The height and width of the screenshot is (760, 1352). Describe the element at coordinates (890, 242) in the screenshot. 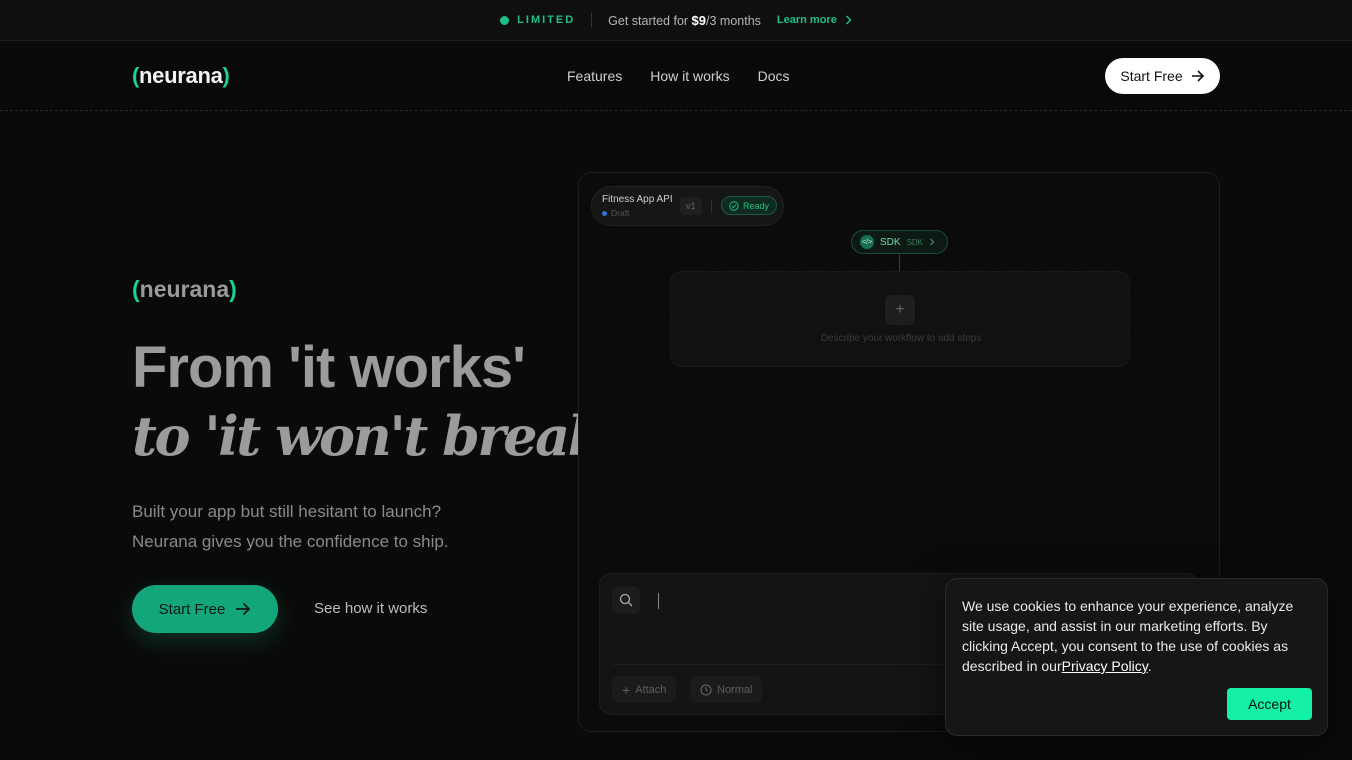

I see `sdk-label: SDK` at that location.